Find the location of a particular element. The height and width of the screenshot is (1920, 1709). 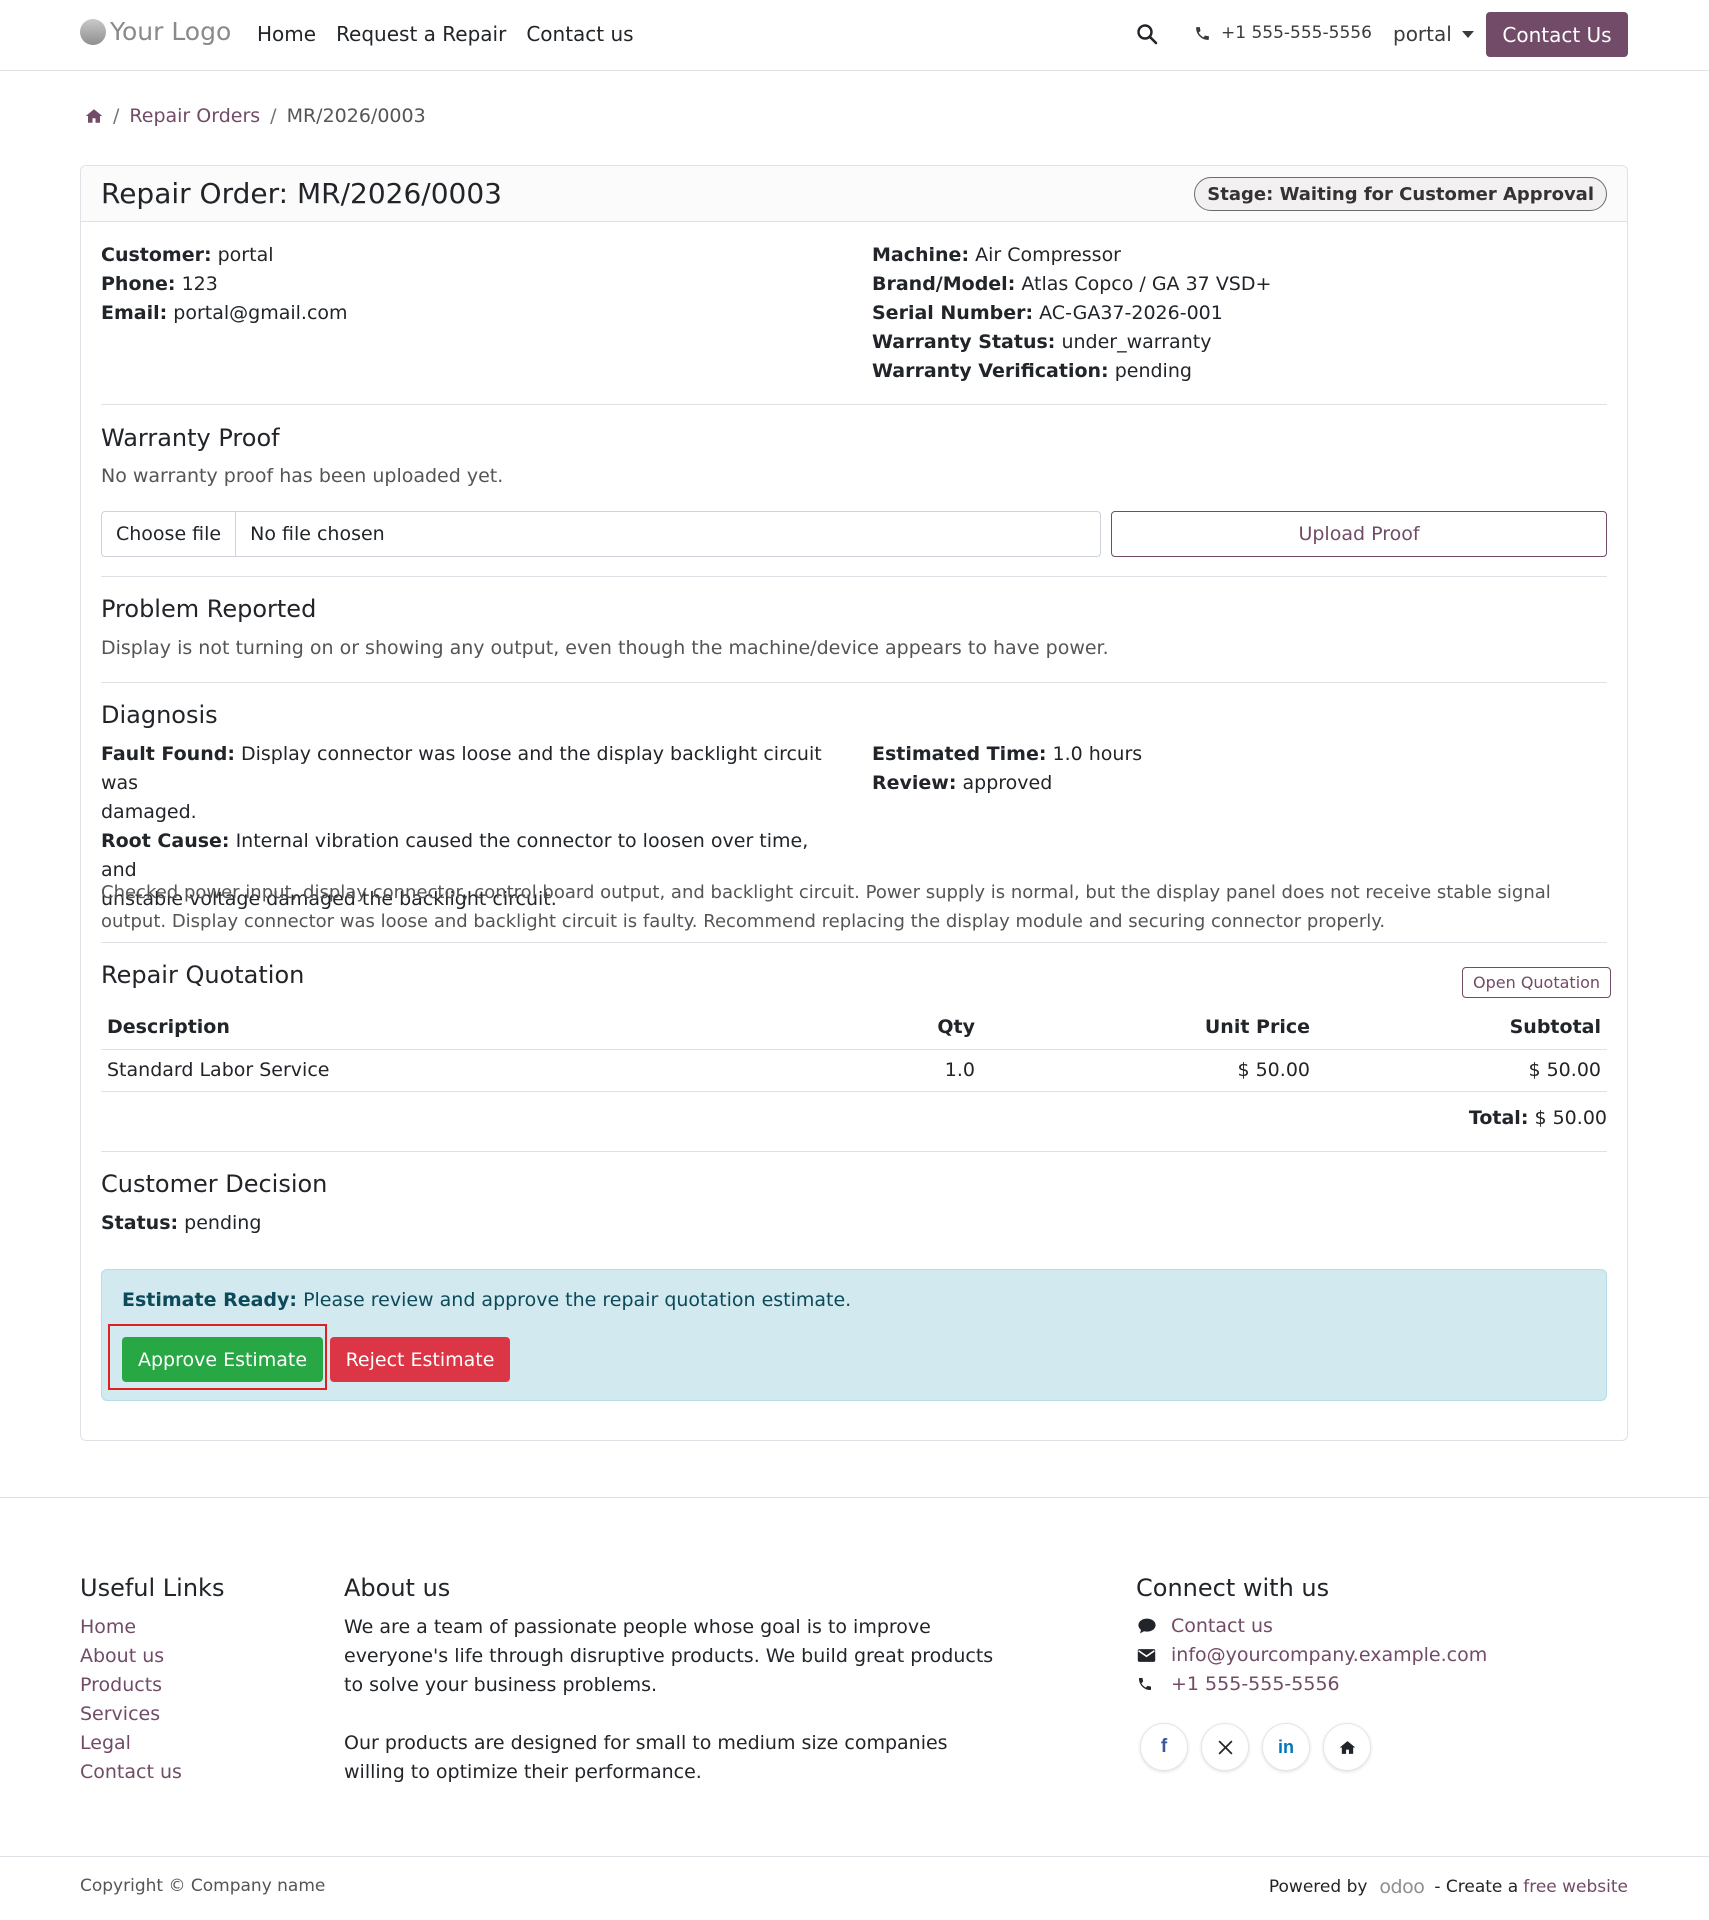

row-subtotal: $ 50.00 is located at coordinates (1461, 1070).